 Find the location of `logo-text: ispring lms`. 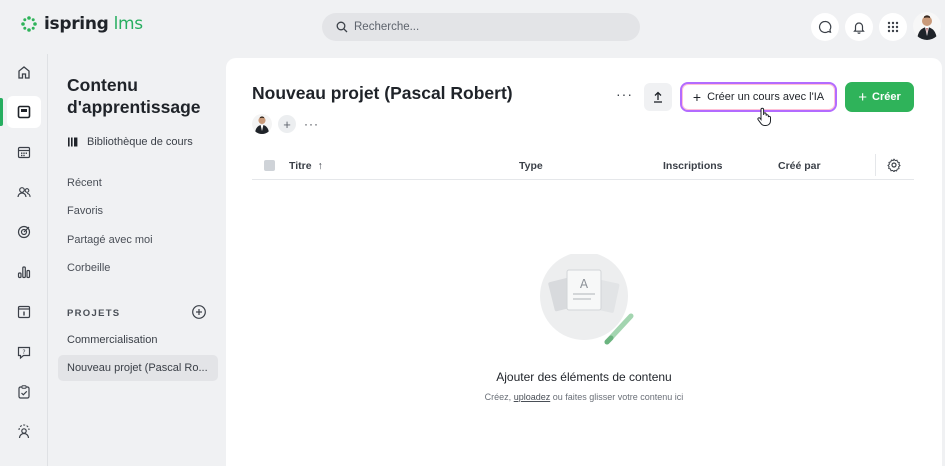

logo-text: ispring lms is located at coordinates (93, 24).